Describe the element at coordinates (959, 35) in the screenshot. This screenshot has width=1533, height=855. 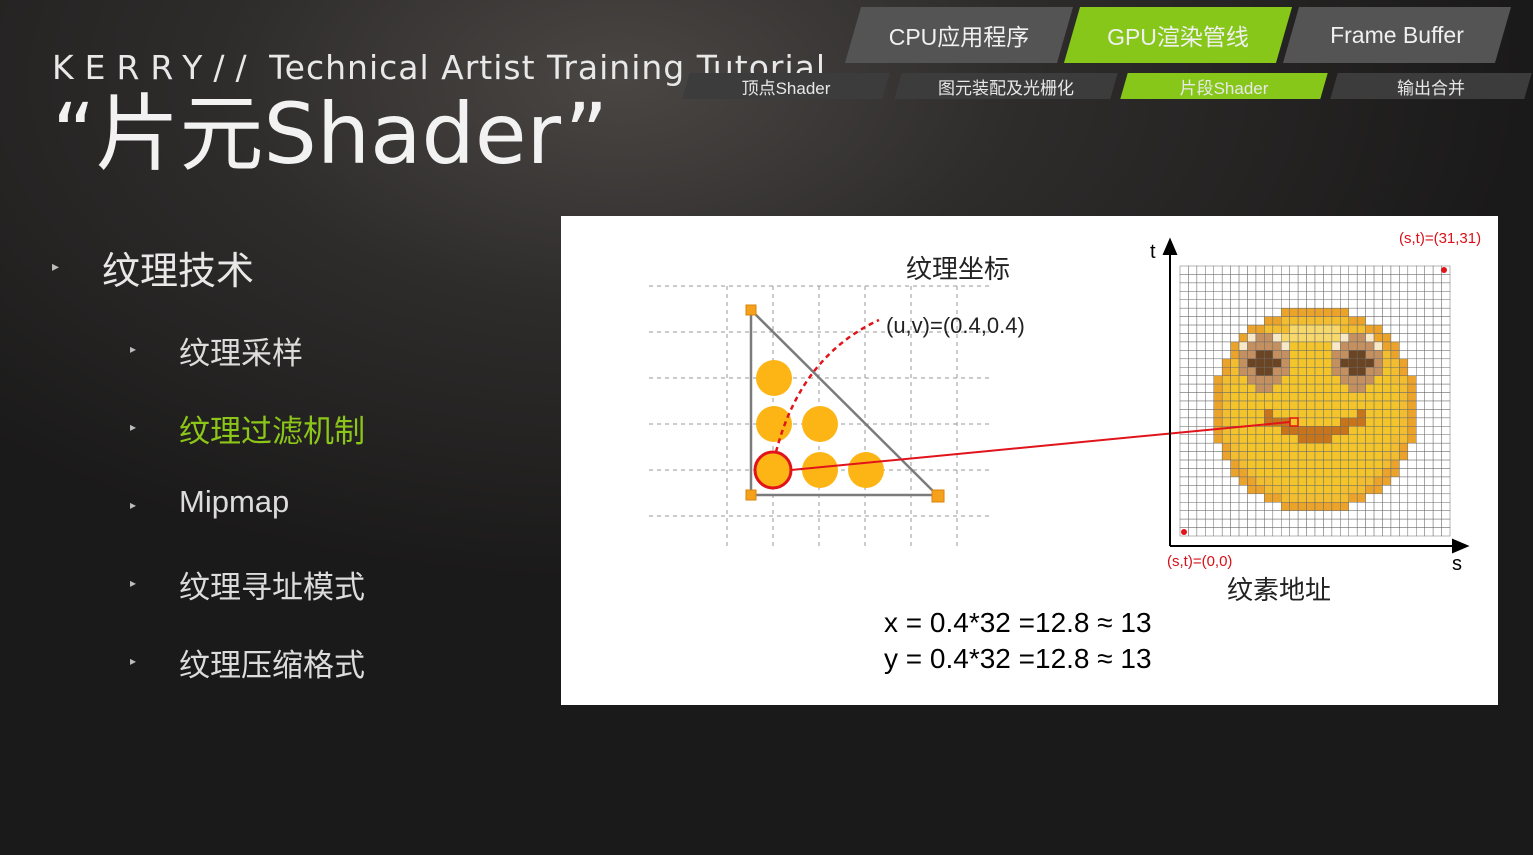
I see `tab-cpu-app: CPU应用程序` at that location.